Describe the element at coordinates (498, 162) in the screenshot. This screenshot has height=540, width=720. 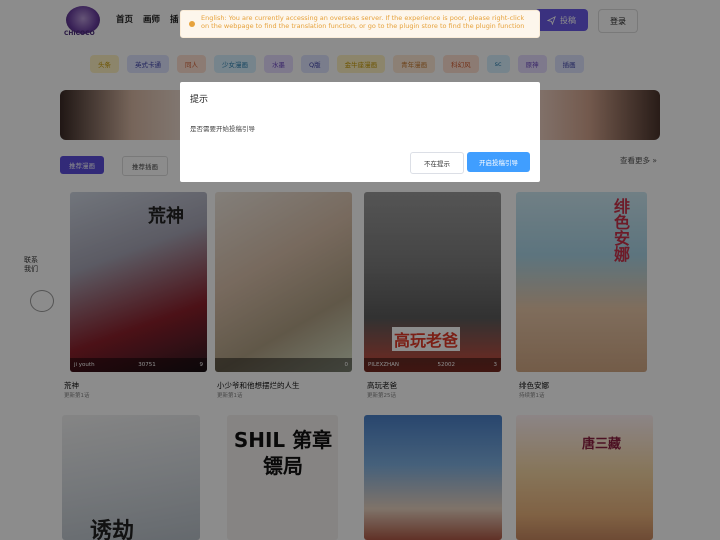
I see `start-guide-button: 开启投稿引导` at that location.